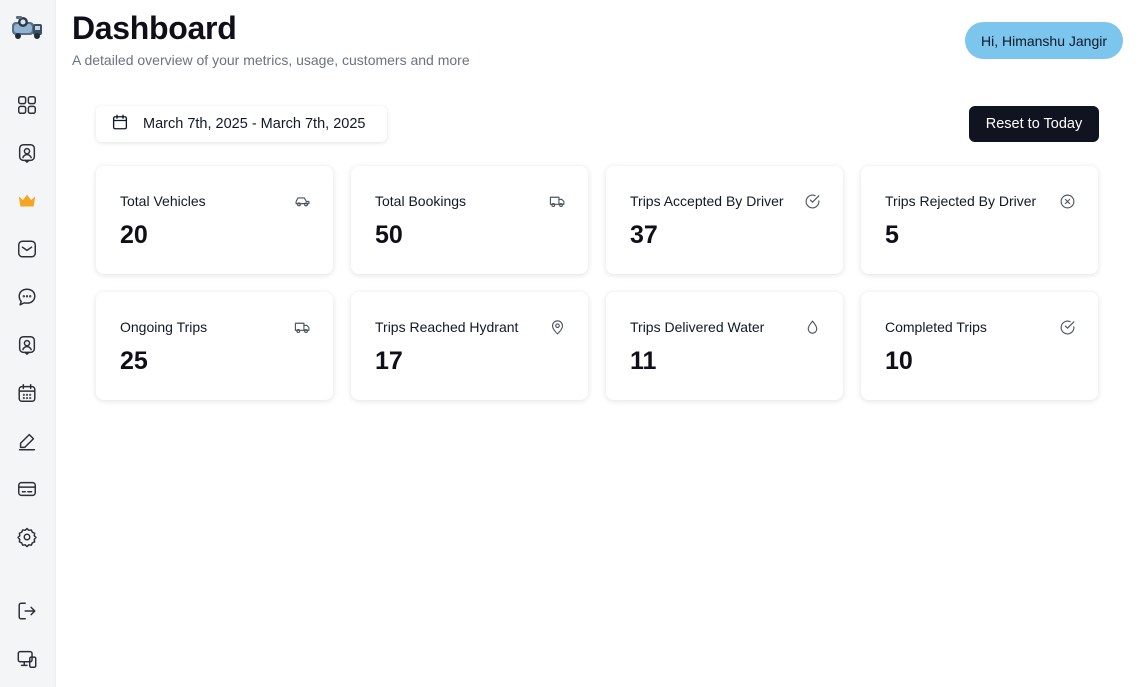  I want to click on stat-card-label: Ongoing Trips, so click(164, 327).